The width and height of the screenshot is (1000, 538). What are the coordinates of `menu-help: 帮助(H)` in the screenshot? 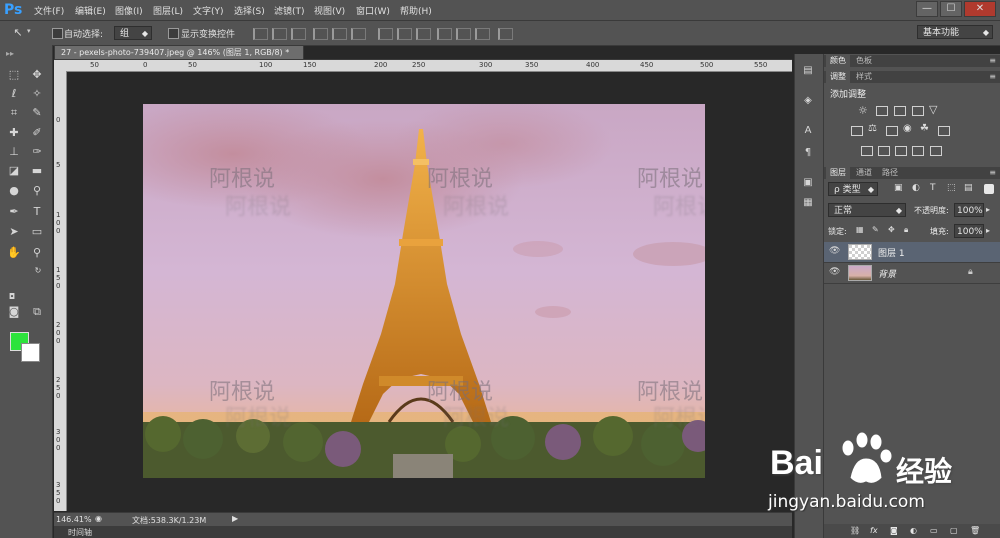 It's located at (416, 10).